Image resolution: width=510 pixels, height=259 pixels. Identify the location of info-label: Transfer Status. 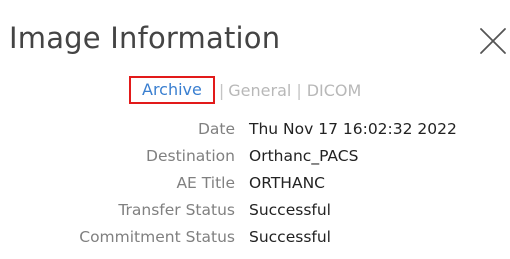
(176, 210).